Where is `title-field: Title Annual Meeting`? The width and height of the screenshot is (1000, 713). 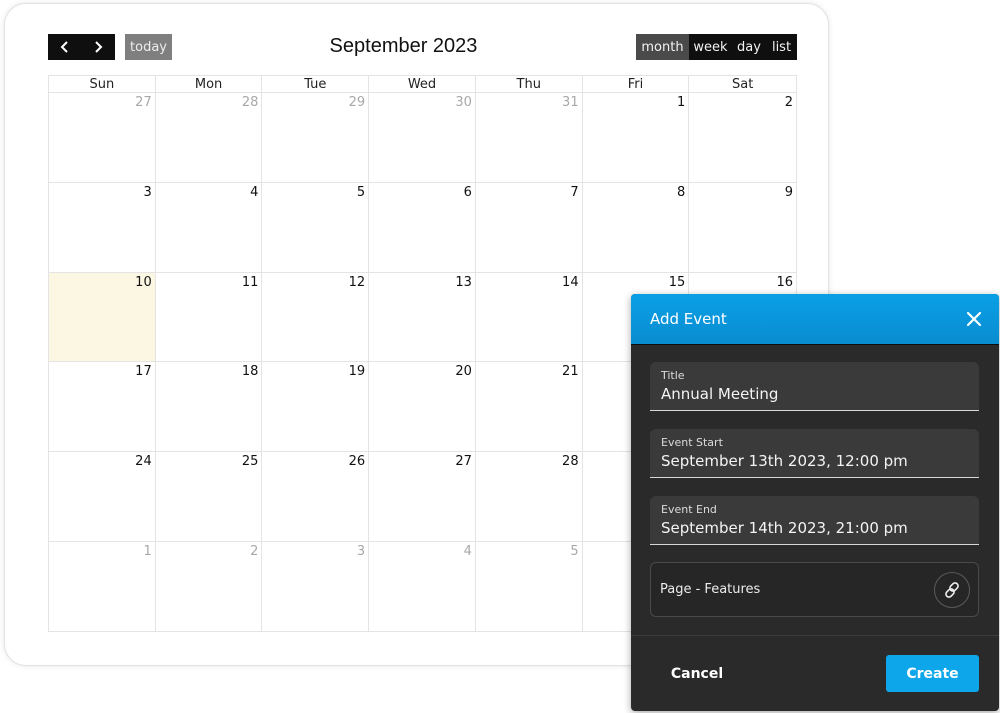 title-field: Title Annual Meeting is located at coordinates (814, 386).